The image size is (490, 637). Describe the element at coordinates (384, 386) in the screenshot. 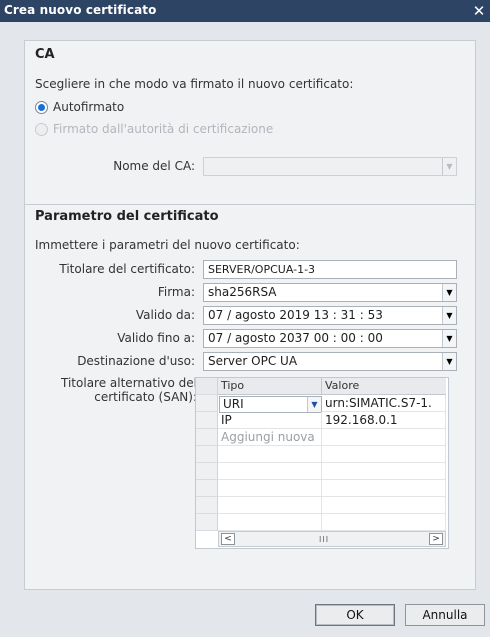

I see `column-header-valore: Valore` at that location.